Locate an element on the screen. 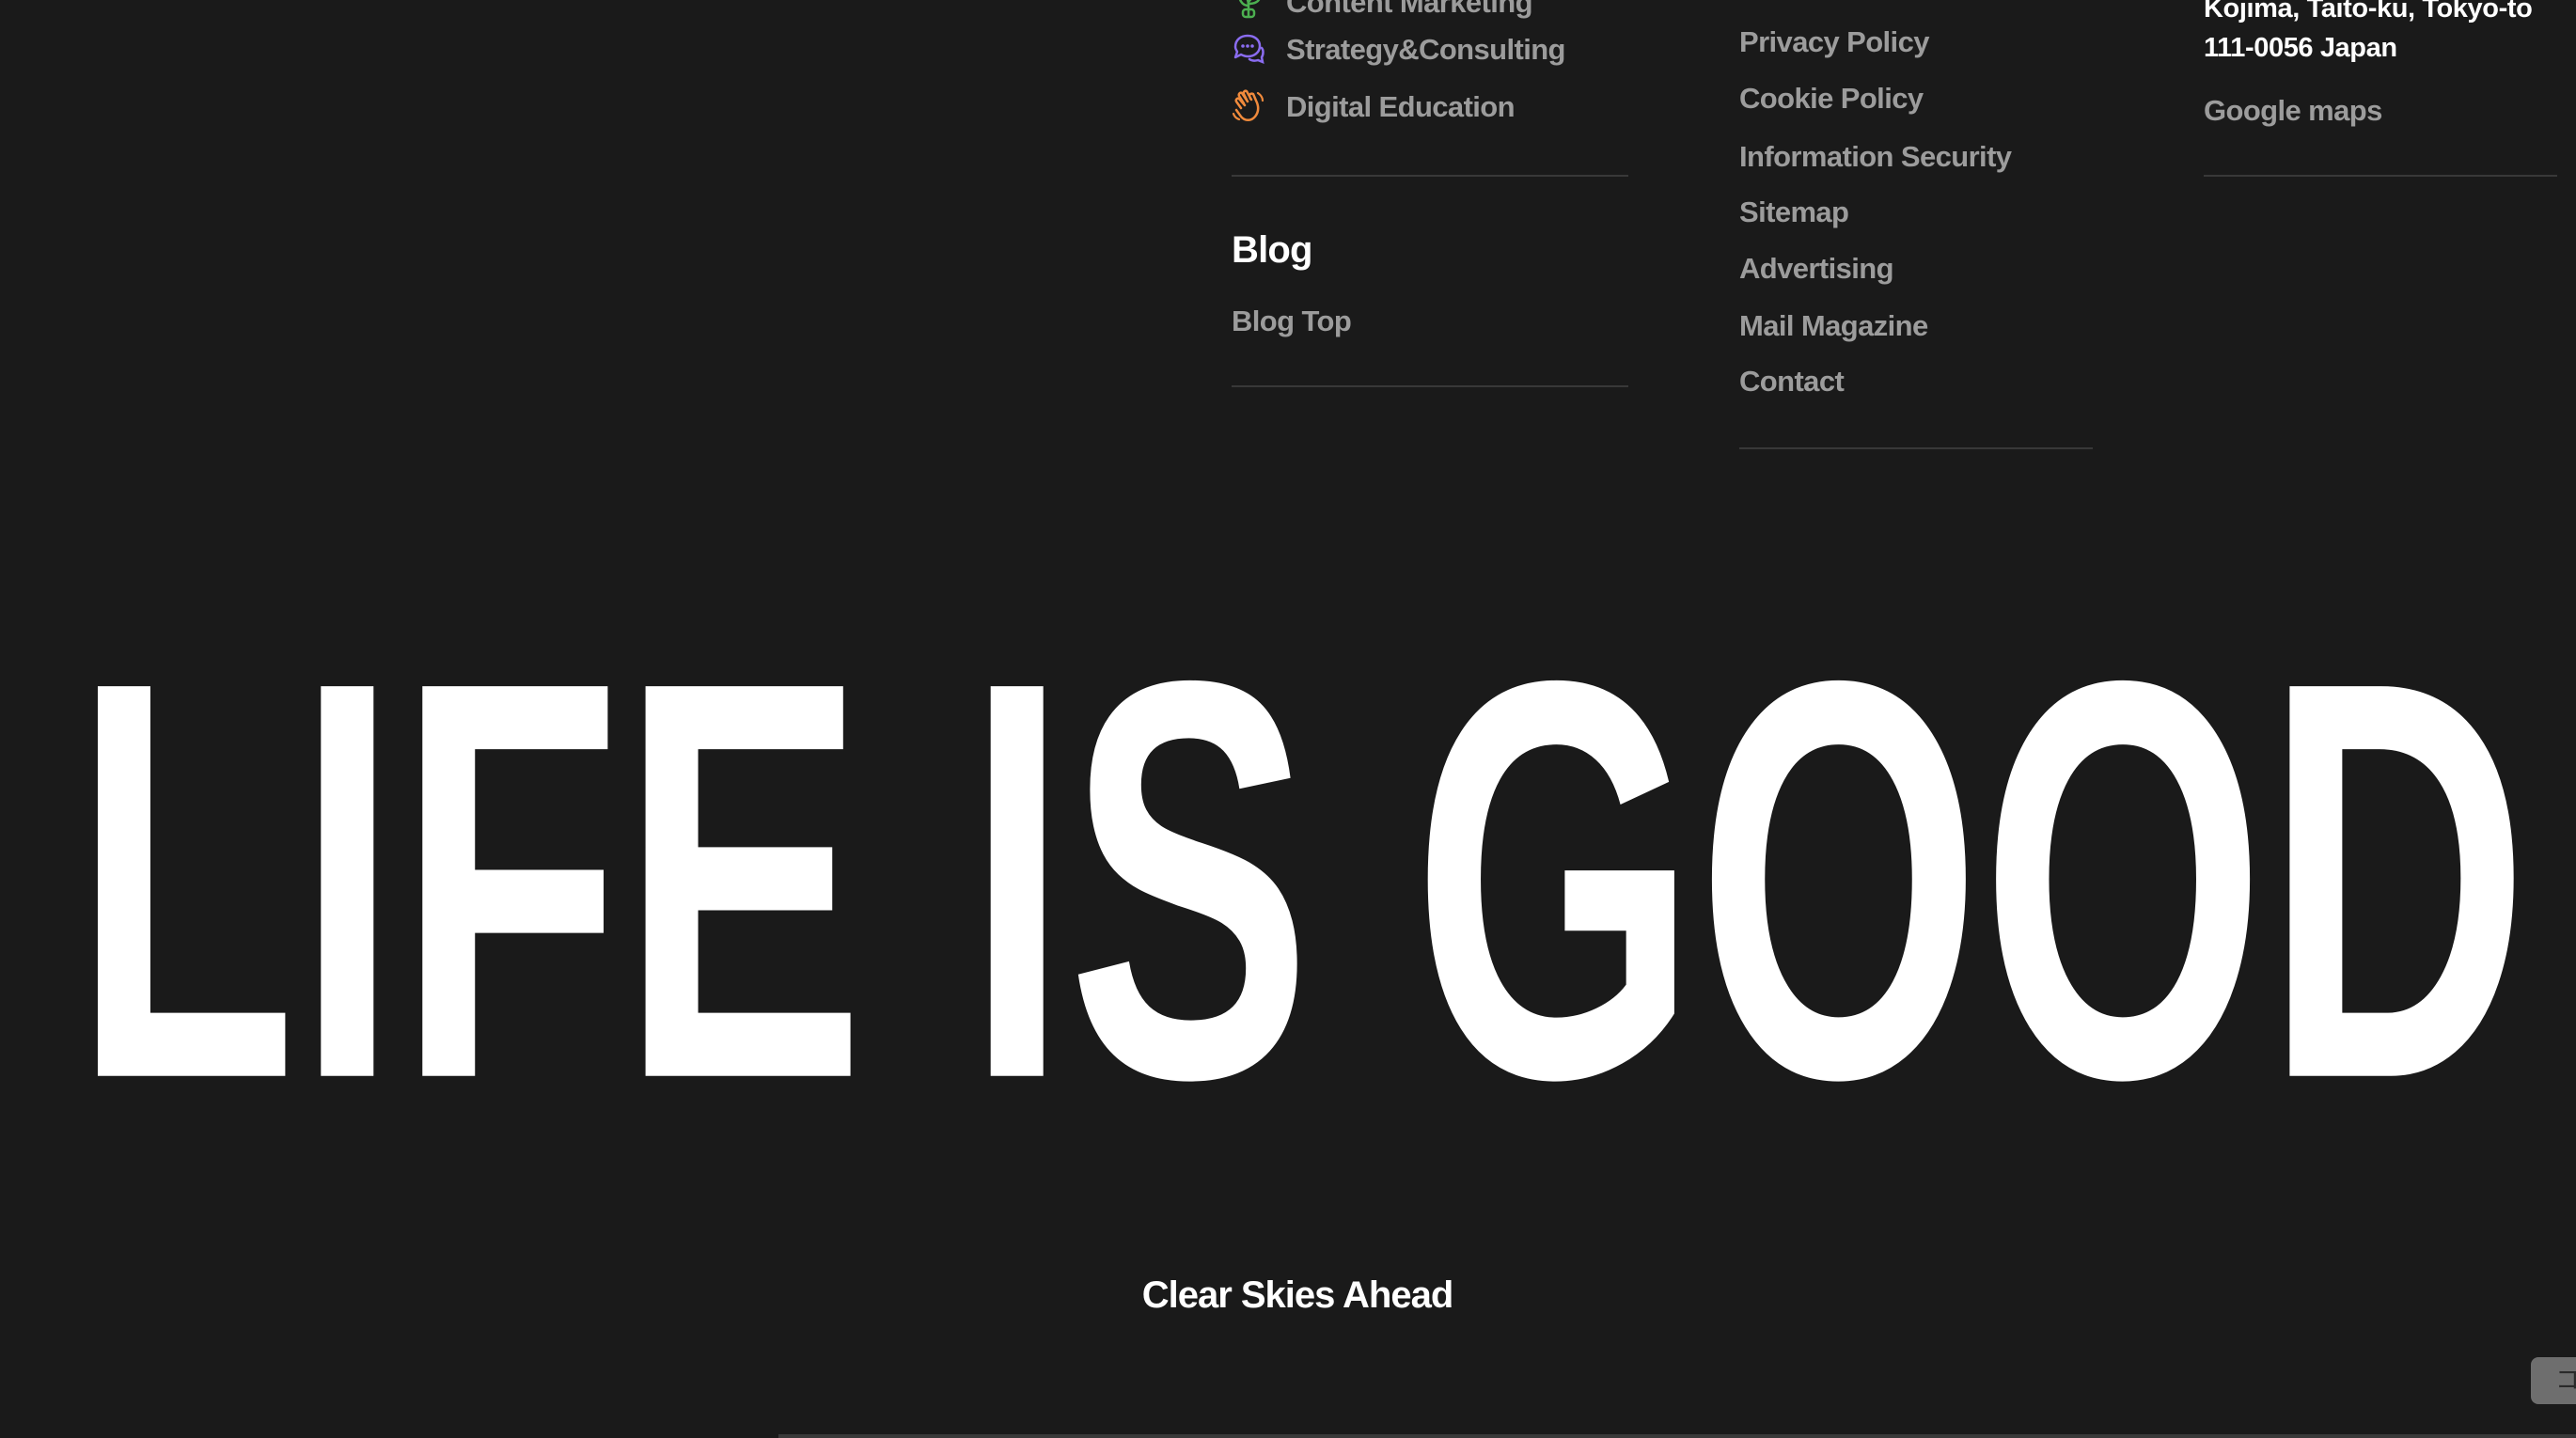 Image resolution: width=2576 pixels, height=1438 pixels. waving-hand-icon is located at coordinates (1249, 106).